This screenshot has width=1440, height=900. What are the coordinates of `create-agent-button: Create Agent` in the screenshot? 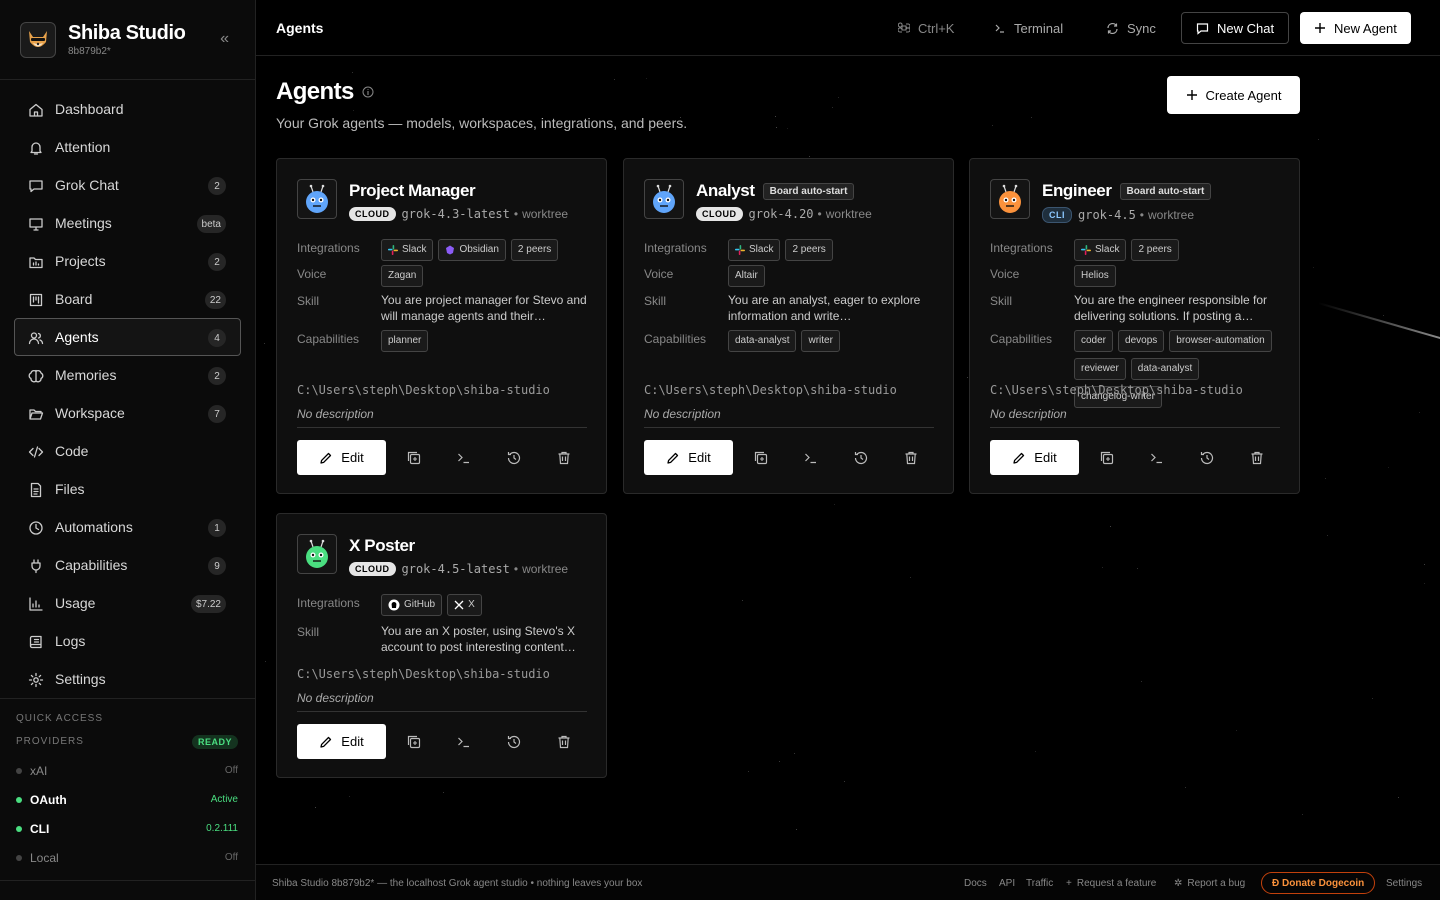 It's located at (1233, 95).